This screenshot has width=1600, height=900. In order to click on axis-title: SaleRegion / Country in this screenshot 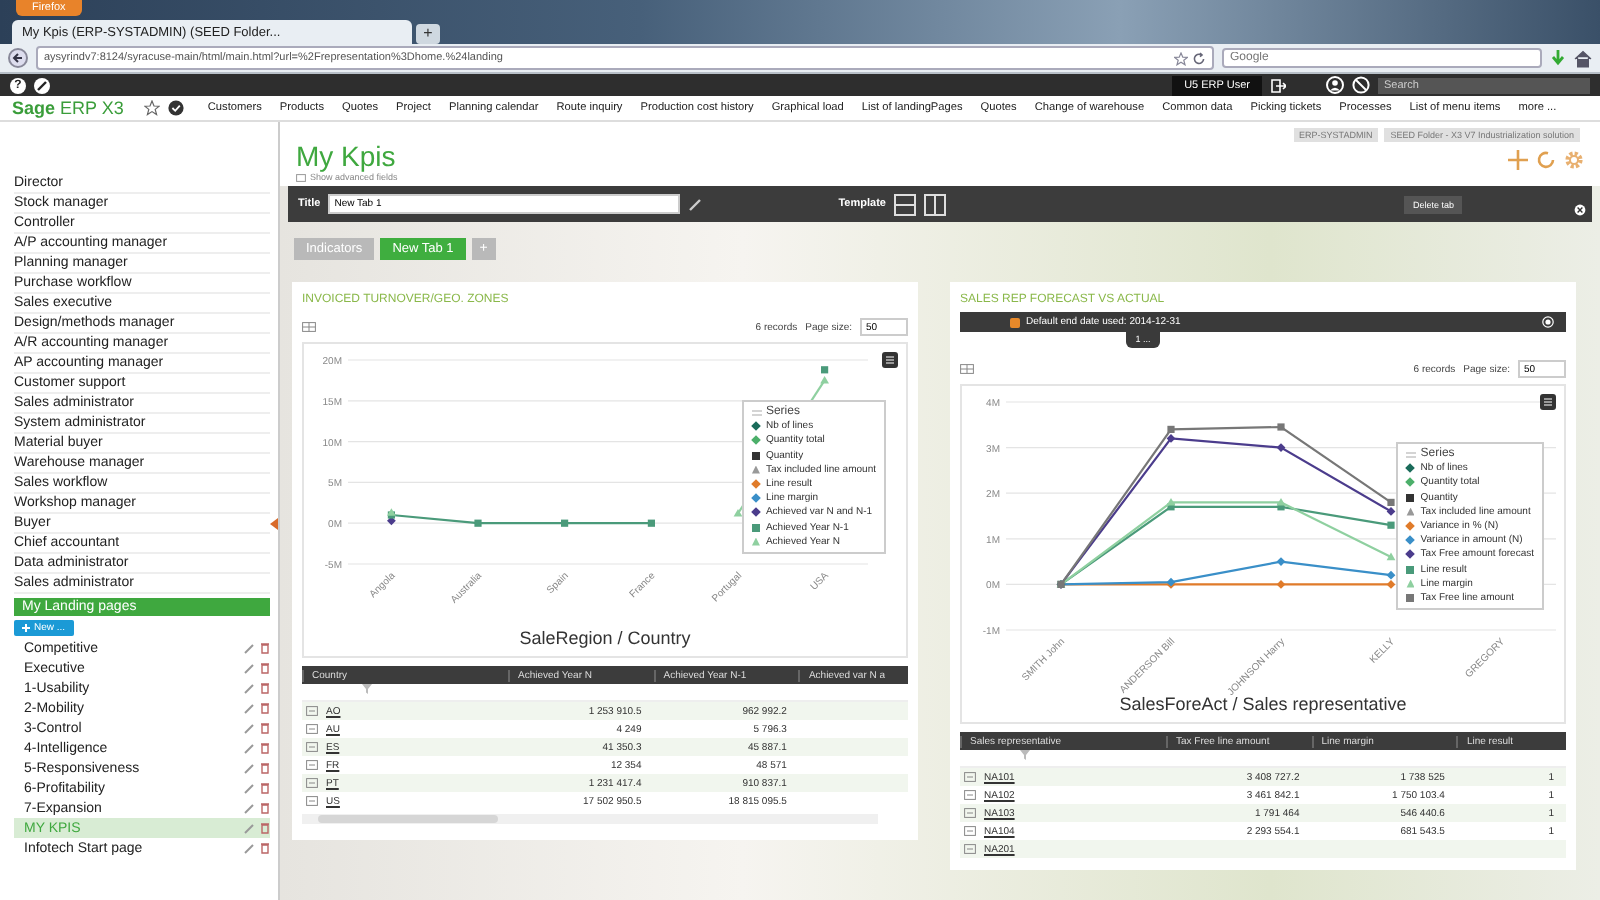, I will do `click(605, 638)`.